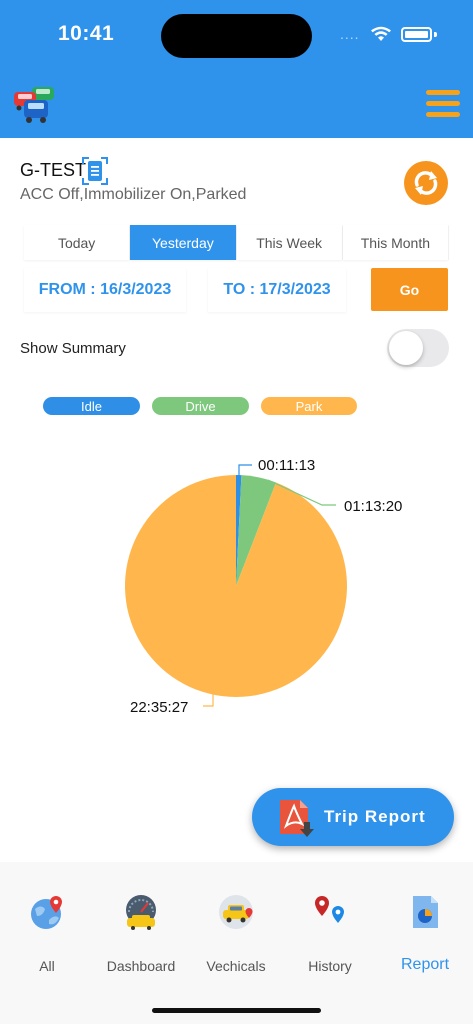  I want to click on nav-label-report: Report, so click(425, 964).